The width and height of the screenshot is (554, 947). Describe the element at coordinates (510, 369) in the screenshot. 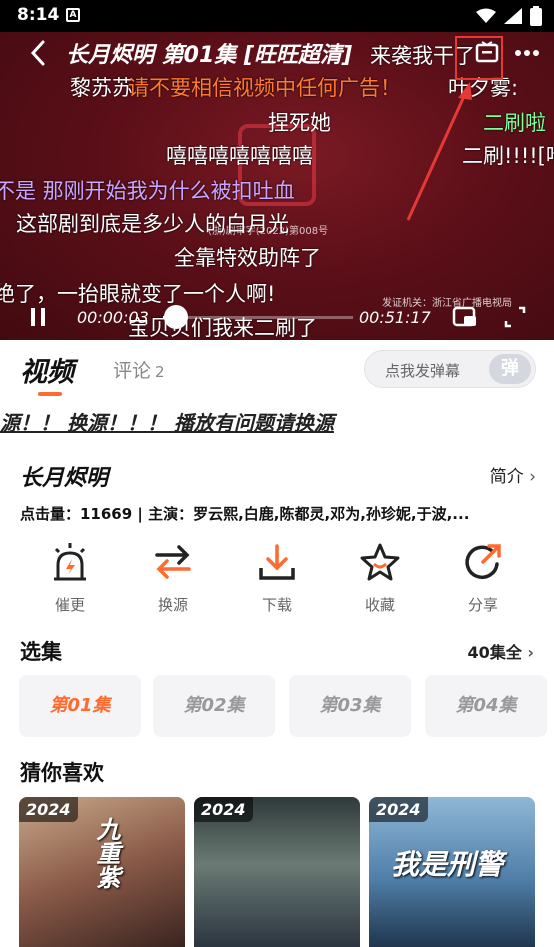

I see `danmaku-toggle-icon: 弹` at that location.